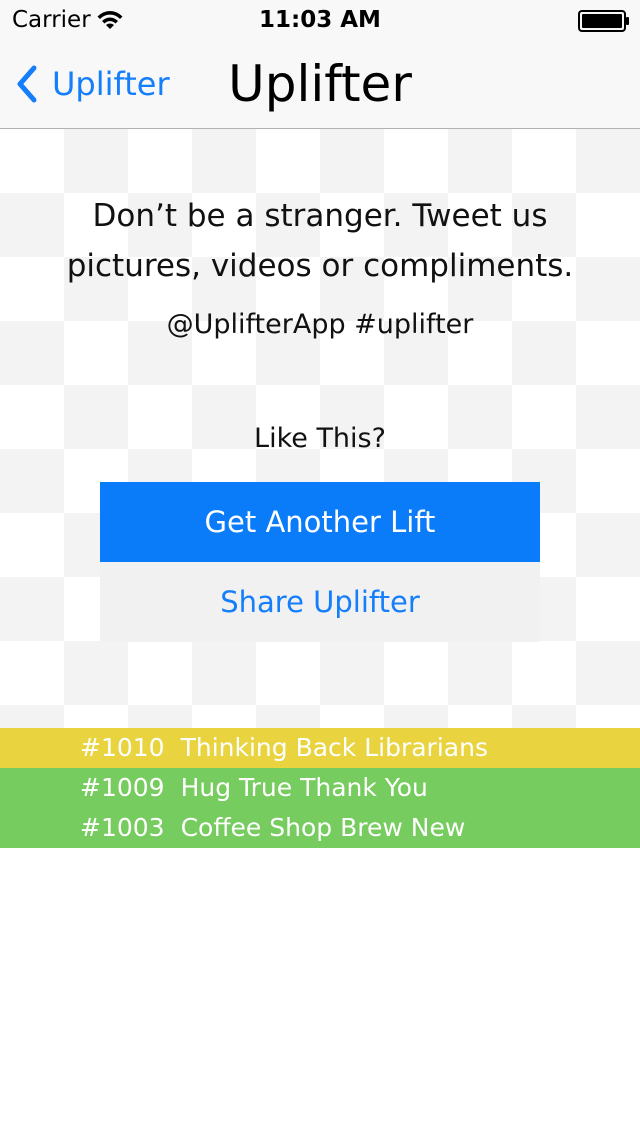  I want to click on history-item-number: #1010, so click(122, 747).